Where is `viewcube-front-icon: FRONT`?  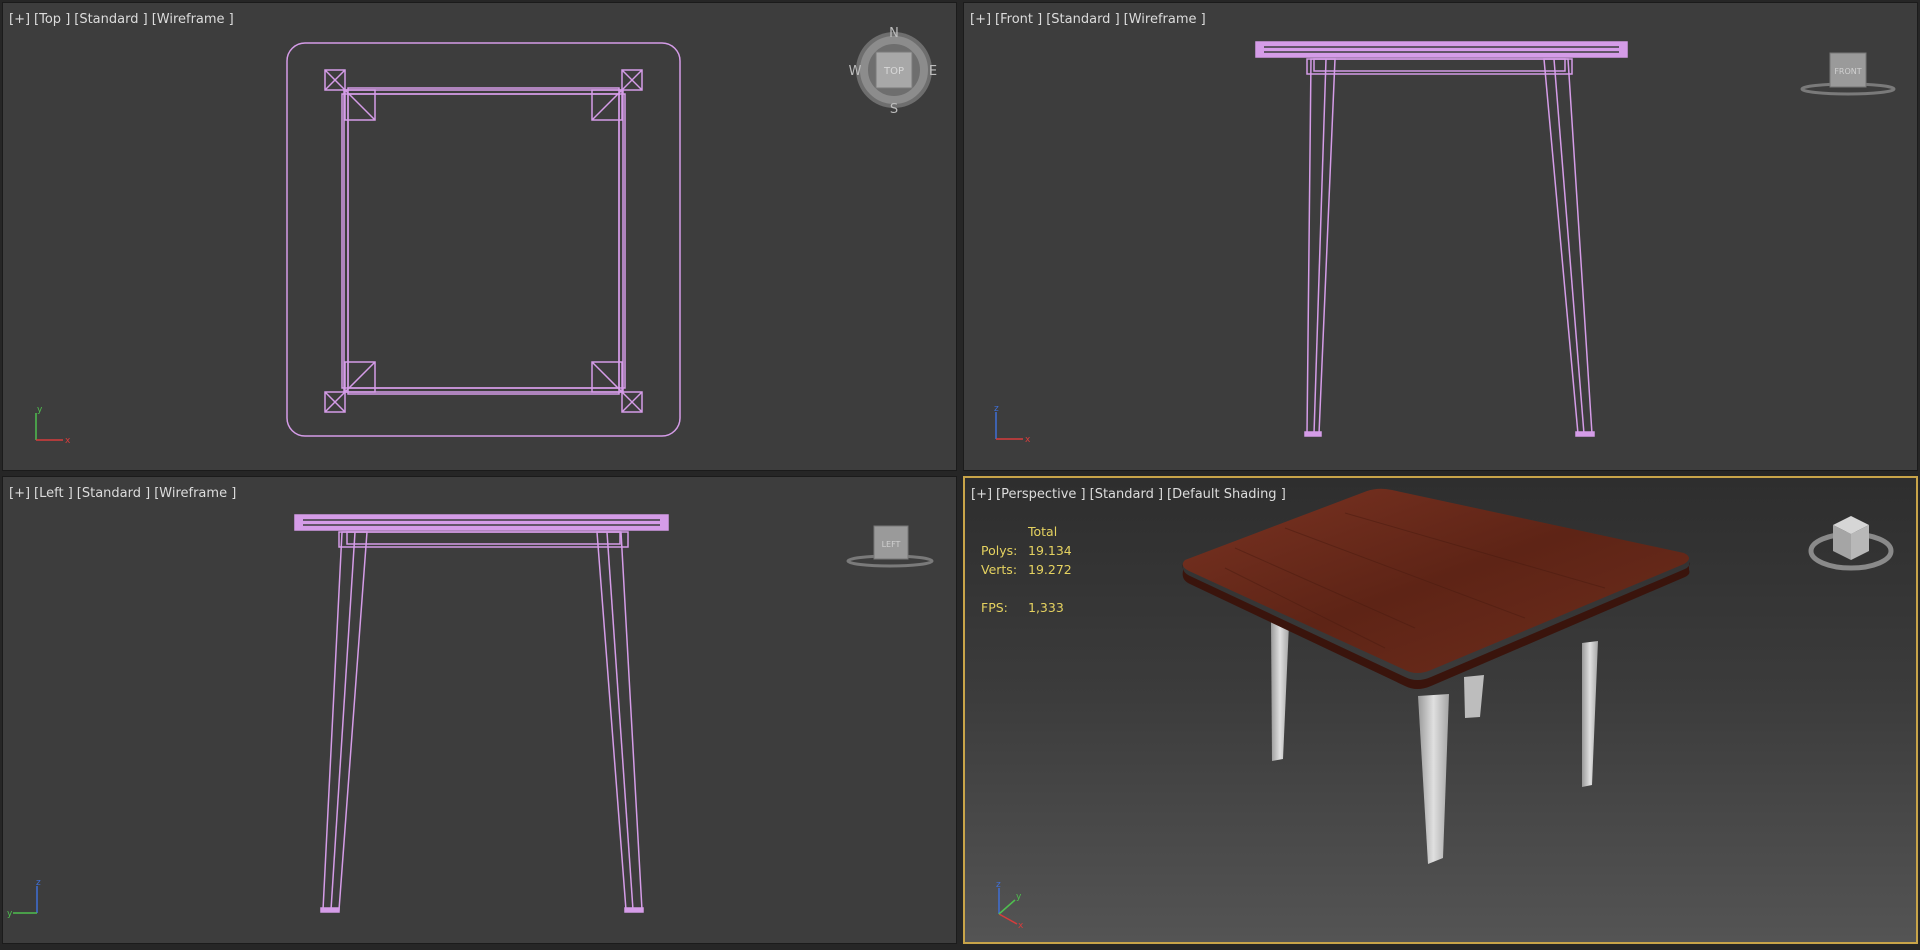
viewcube-front-icon: FRONT is located at coordinates (1848, 74).